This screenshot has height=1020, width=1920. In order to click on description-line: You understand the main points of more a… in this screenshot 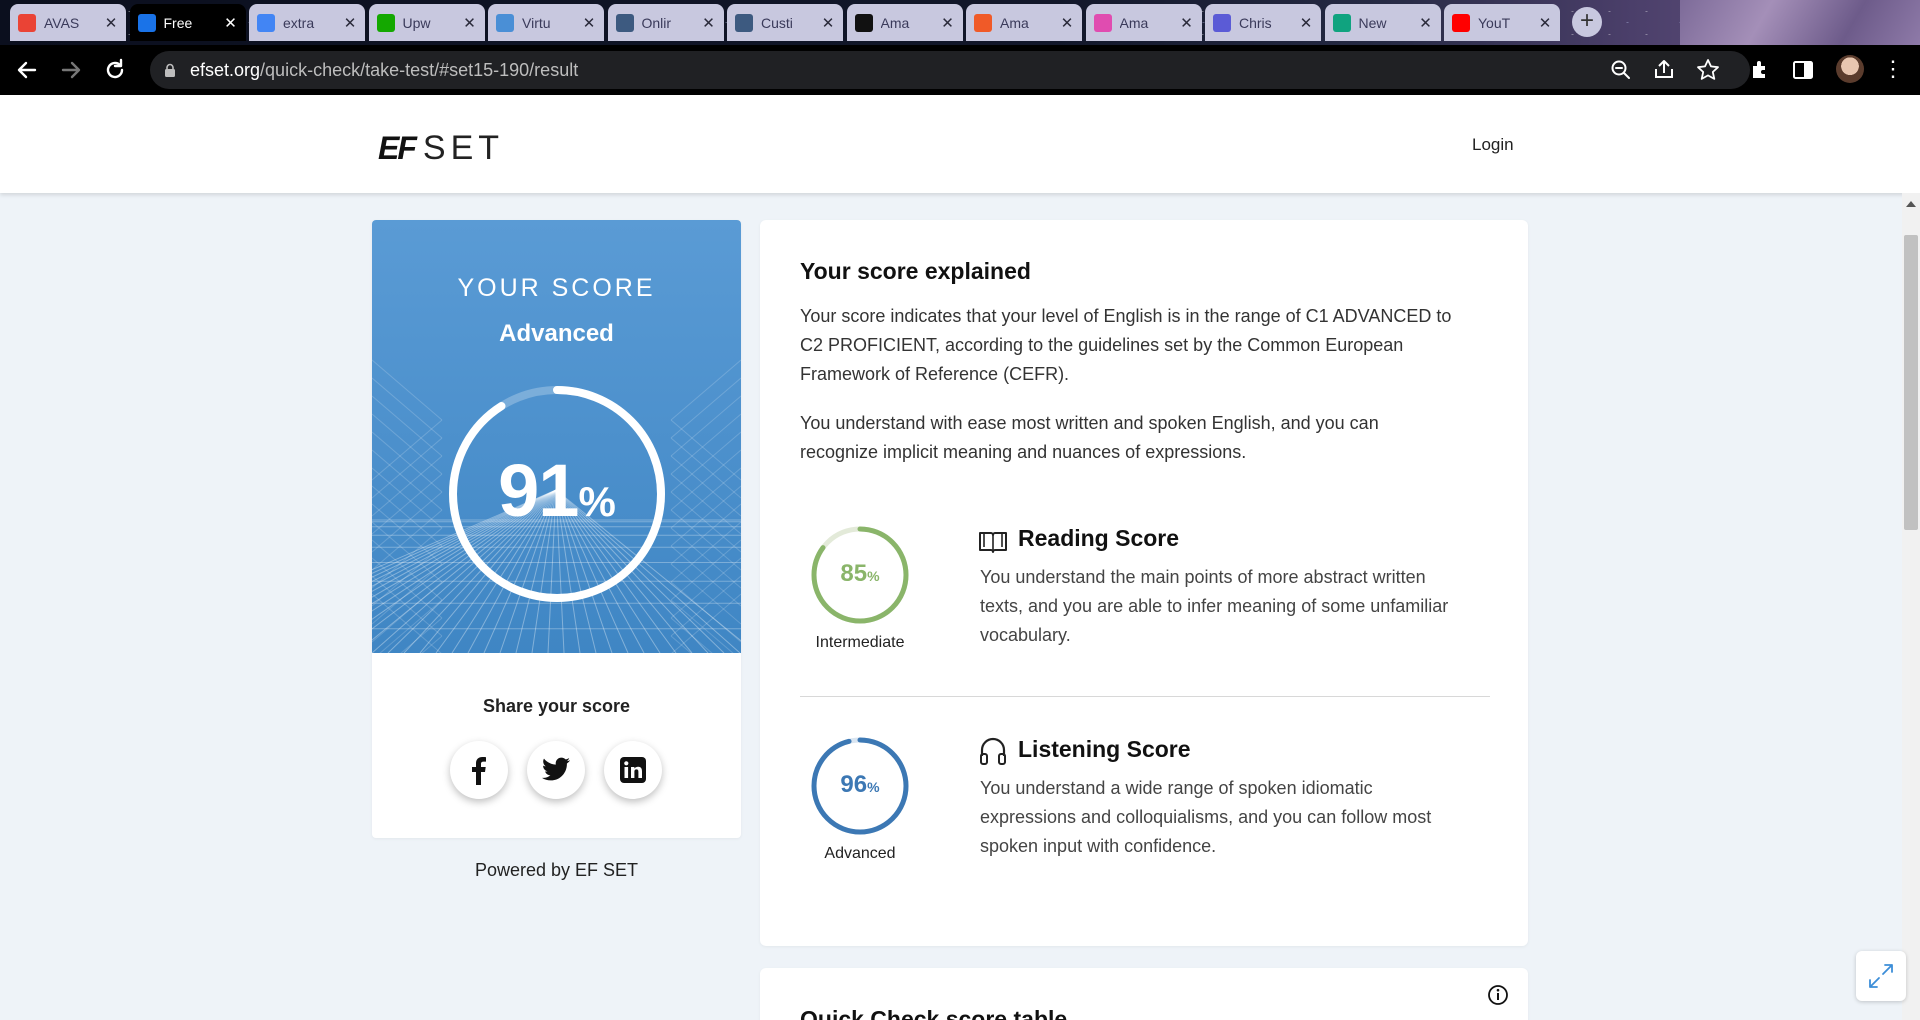, I will do `click(1203, 577)`.